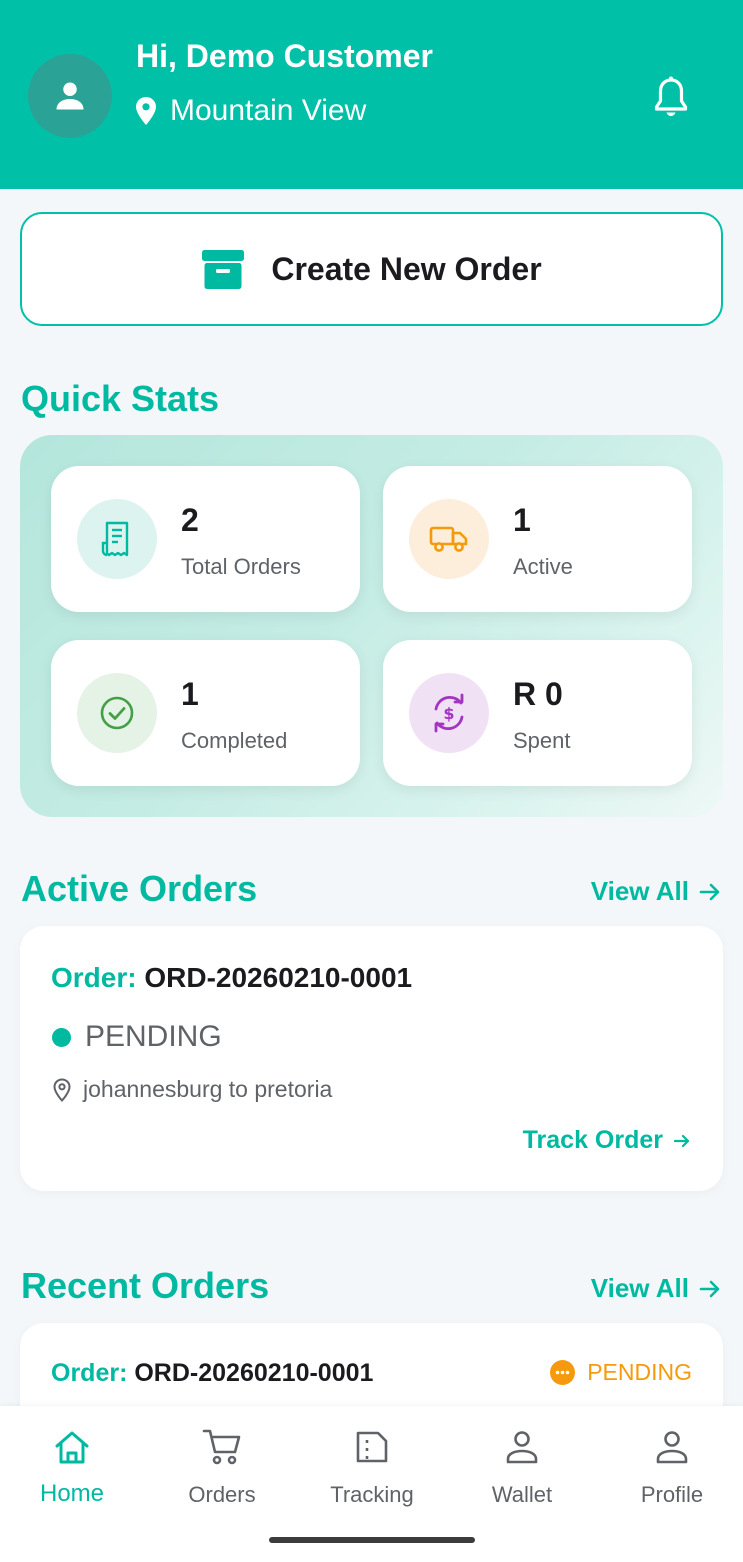 The width and height of the screenshot is (743, 1562). What do you see at coordinates (120, 398) in the screenshot?
I see `quick-stats-title: Quick Stats` at bounding box center [120, 398].